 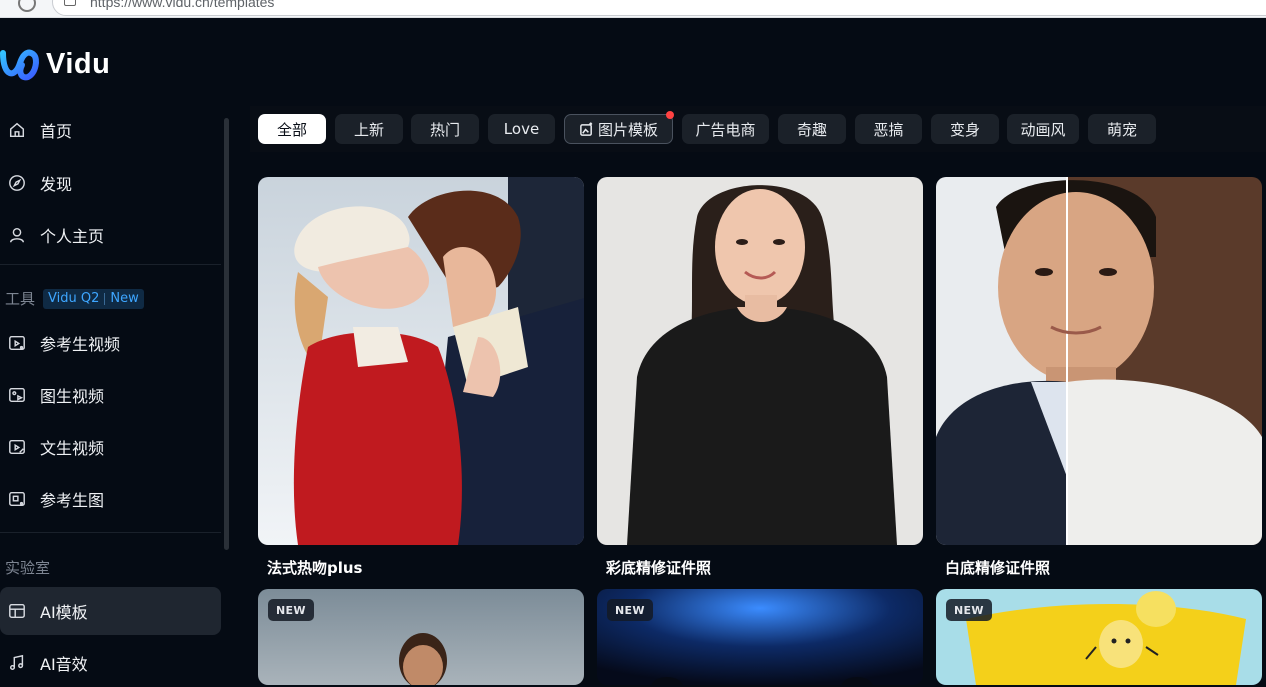 I want to click on template-title: 法式热吻plus, so click(x=315, y=568).